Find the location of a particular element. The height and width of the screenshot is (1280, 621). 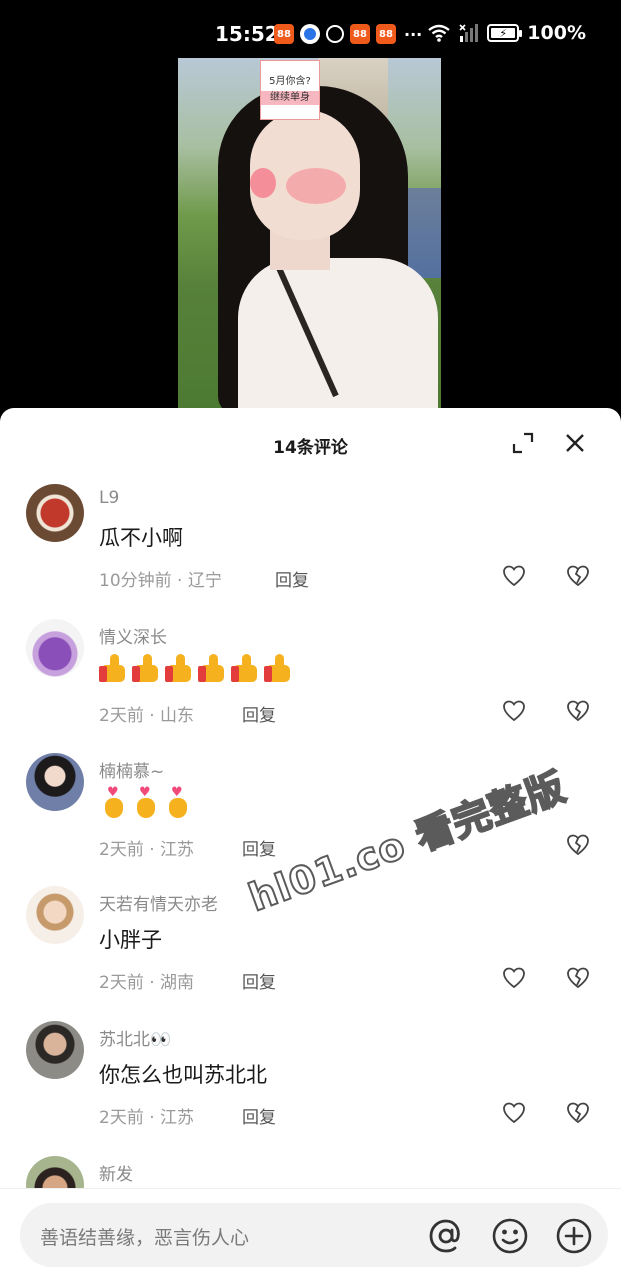

comment-meta: 2天前 · 山东 is located at coordinates (147, 716).